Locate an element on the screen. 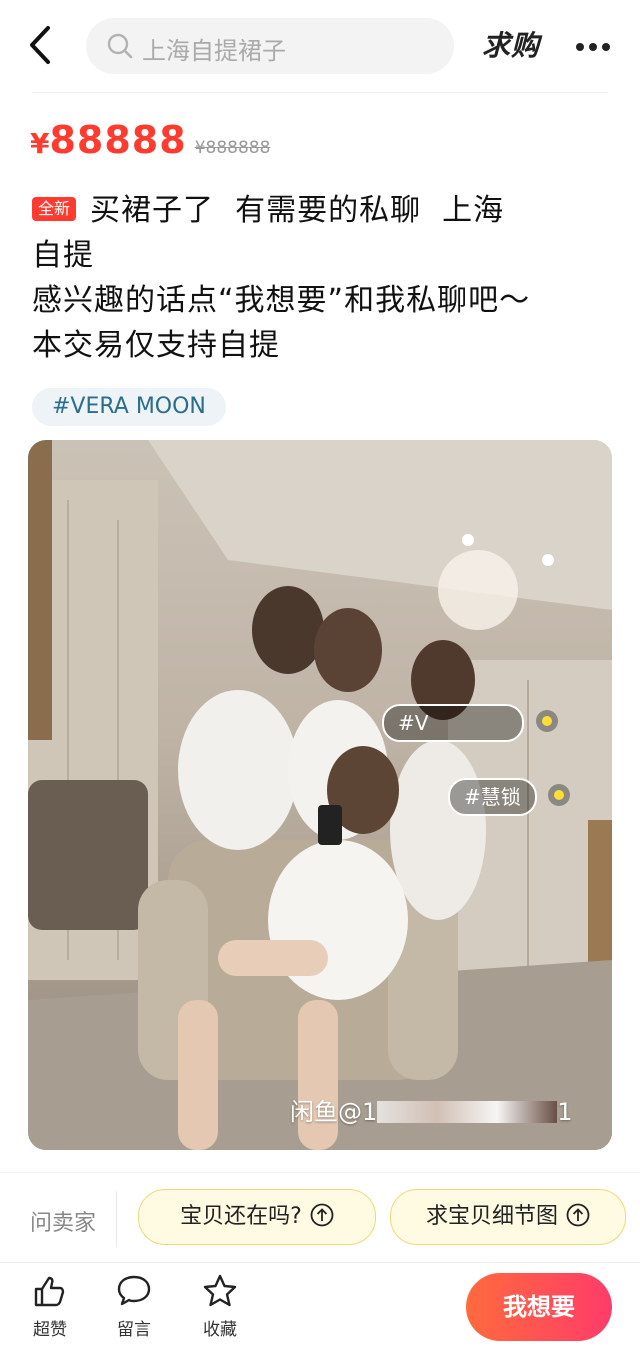 The height and width of the screenshot is (1355, 640). bottom-action-bar: 超赞 留言 收藏 我想要 is located at coordinates (320, 1308).